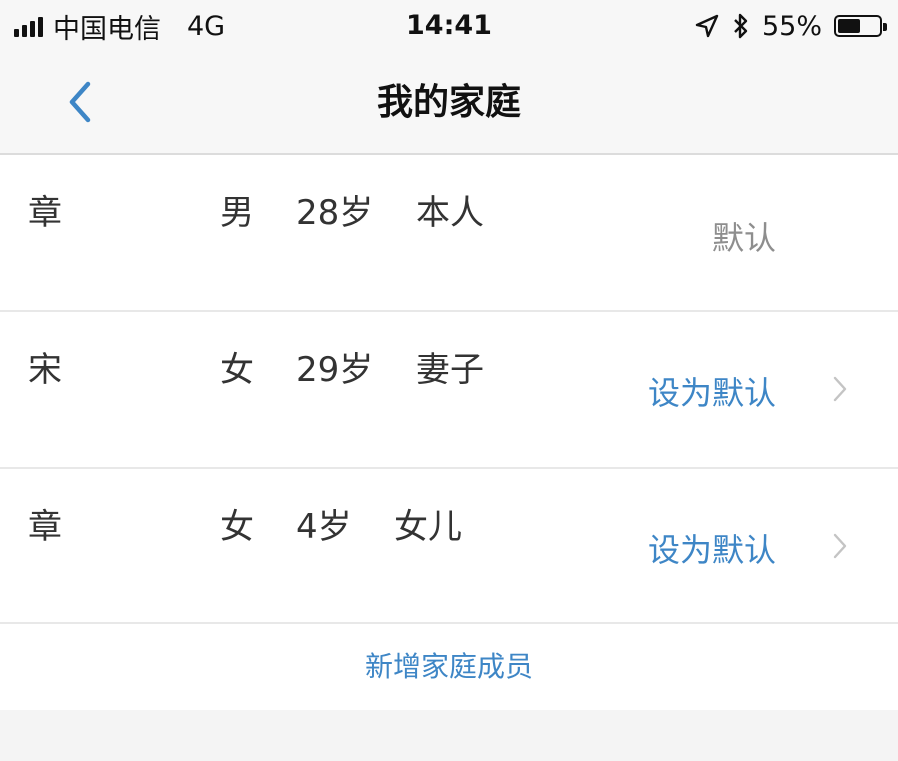 Image resolution: width=898 pixels, height=761 pixels. I want to click on default-status-label: 默认, so click(743, 238).